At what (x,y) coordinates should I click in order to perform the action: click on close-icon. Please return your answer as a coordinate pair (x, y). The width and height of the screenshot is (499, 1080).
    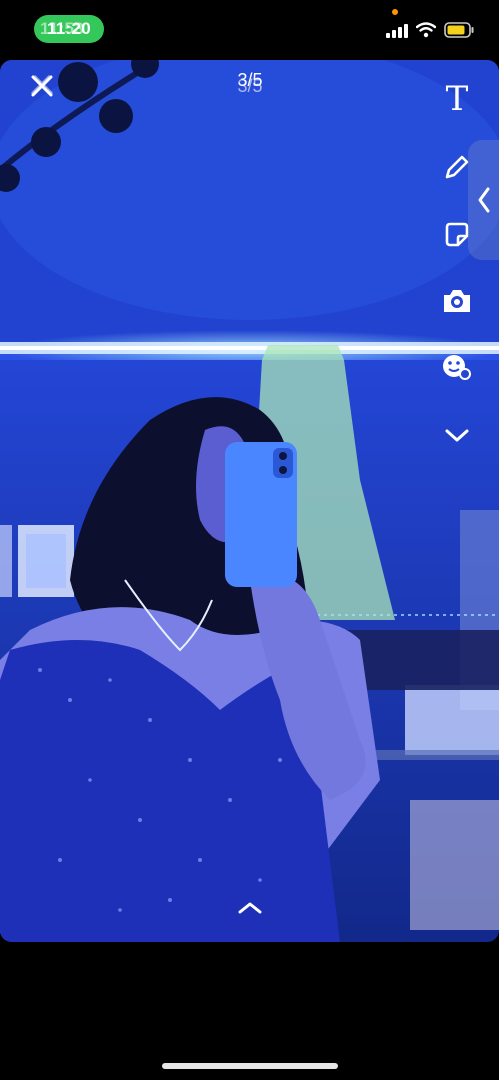
    Looking at the image, I should click on (42, 86).